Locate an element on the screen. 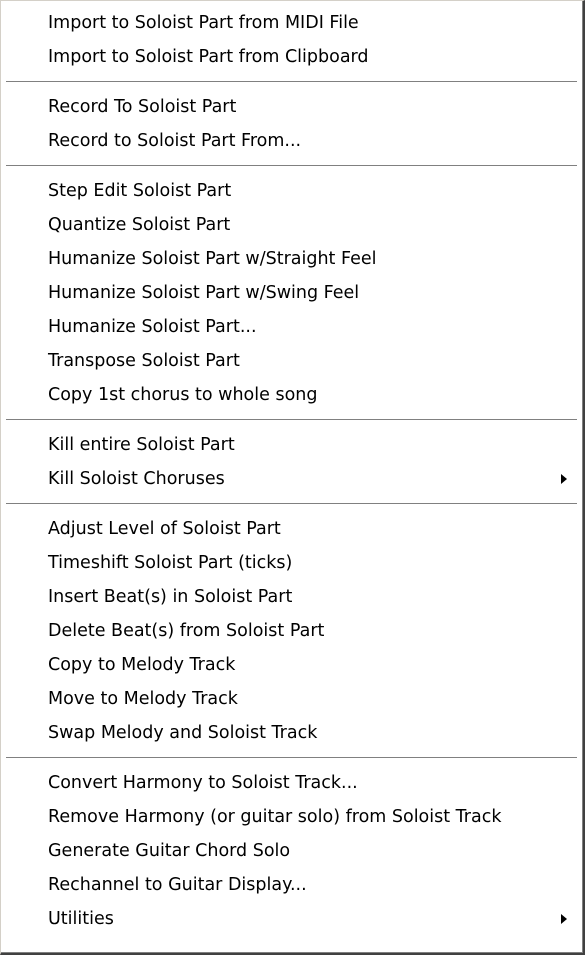  menu-item-quantize: Quantize Soloist Part is located at coordinates (292, 225).